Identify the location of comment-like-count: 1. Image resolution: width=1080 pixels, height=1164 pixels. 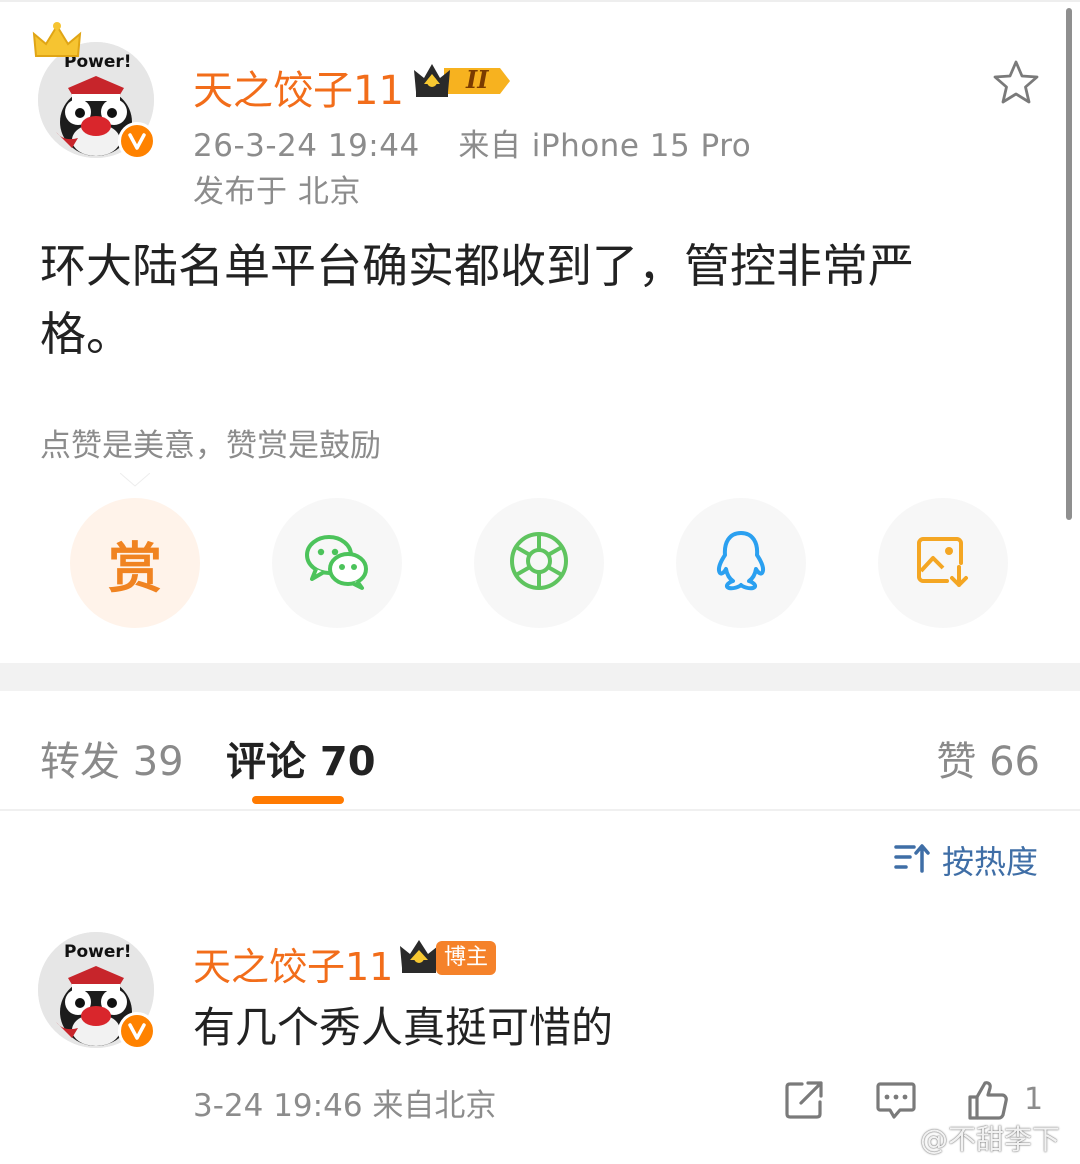
(1034, 1099).